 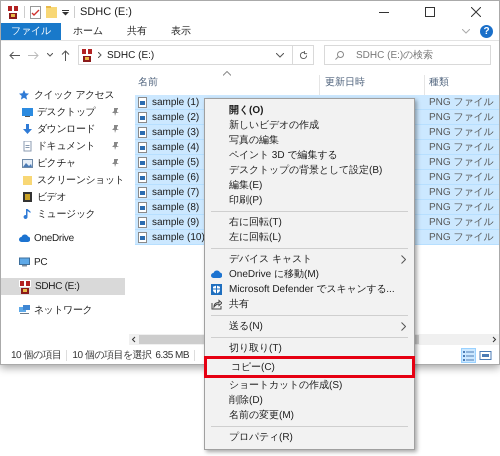 I want to click on file-name: sample (8), so click(x=176, y=207).